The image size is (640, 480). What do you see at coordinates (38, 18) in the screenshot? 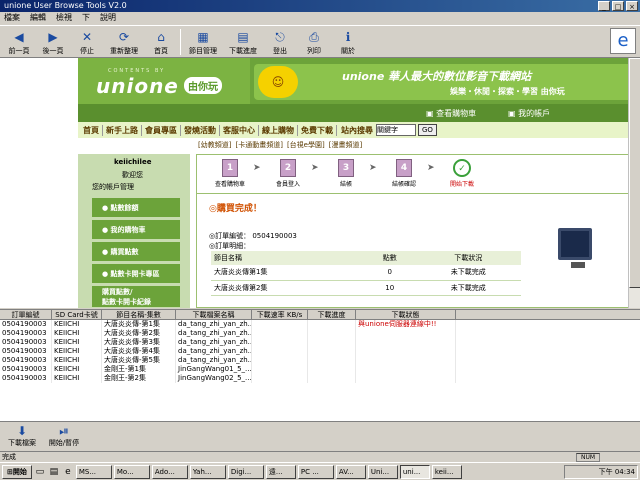
I see `menu-edit: 編輯` at bounding box center [38, 18].